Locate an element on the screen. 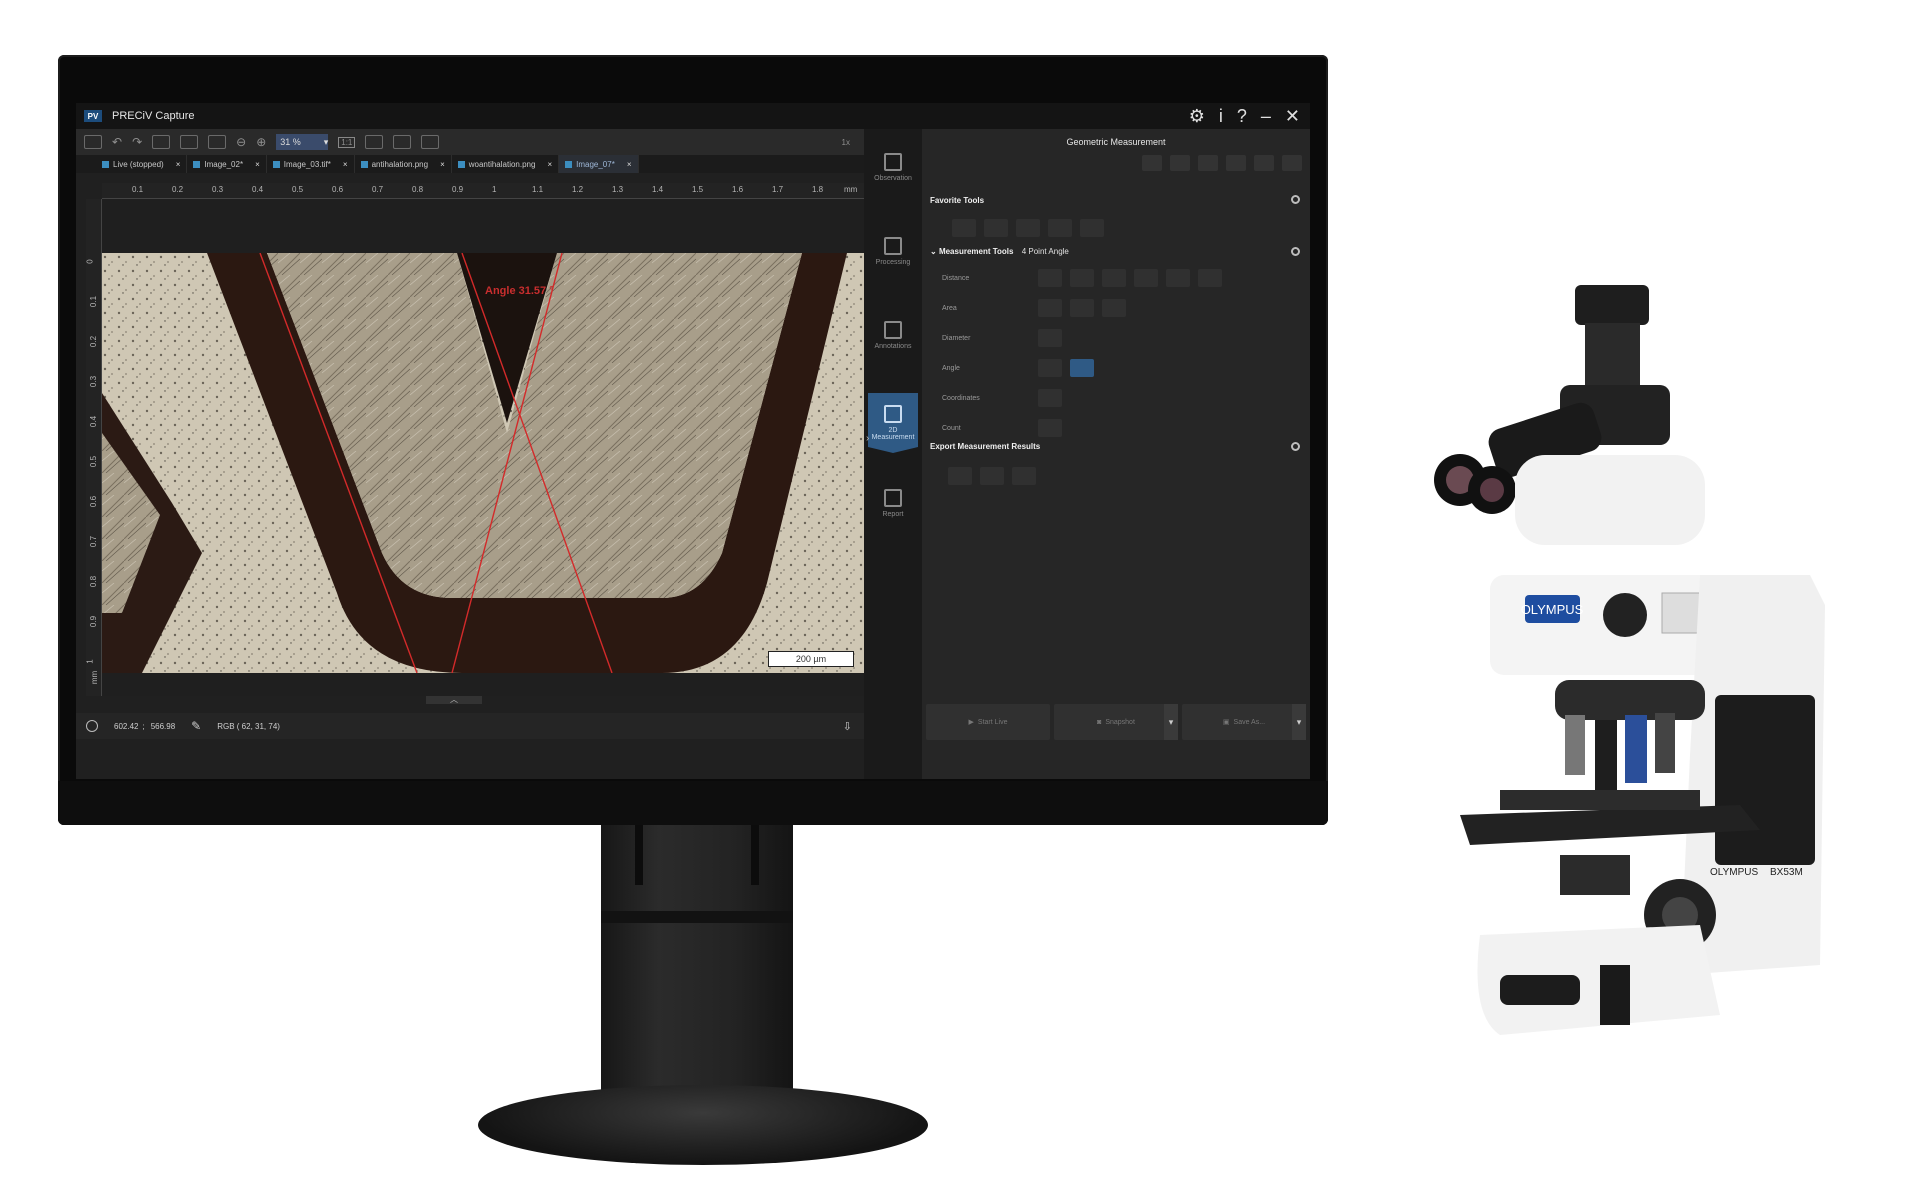 The width and height of the screenshot is (1920, 1192). ruler-tick-label: 1.4 is located at coordinates (658, 189).